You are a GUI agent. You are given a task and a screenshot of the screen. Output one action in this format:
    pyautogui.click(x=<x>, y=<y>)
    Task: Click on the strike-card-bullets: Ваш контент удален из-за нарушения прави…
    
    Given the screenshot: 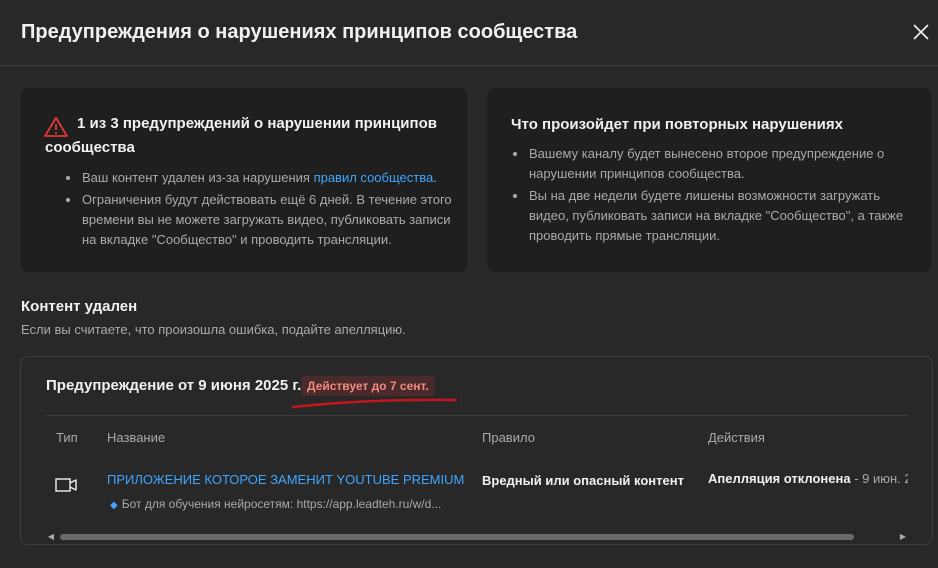 What is the action you would take?
    pyautogui.click(x=259, y=210)
    